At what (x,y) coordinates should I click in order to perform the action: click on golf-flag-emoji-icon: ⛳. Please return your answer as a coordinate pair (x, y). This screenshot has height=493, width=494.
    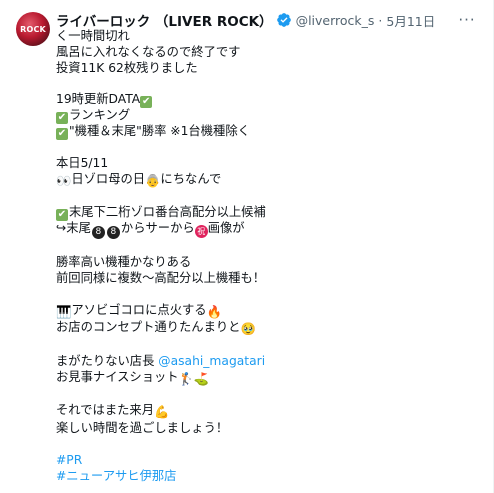
    Looking at the image, I should click on (201, 378).